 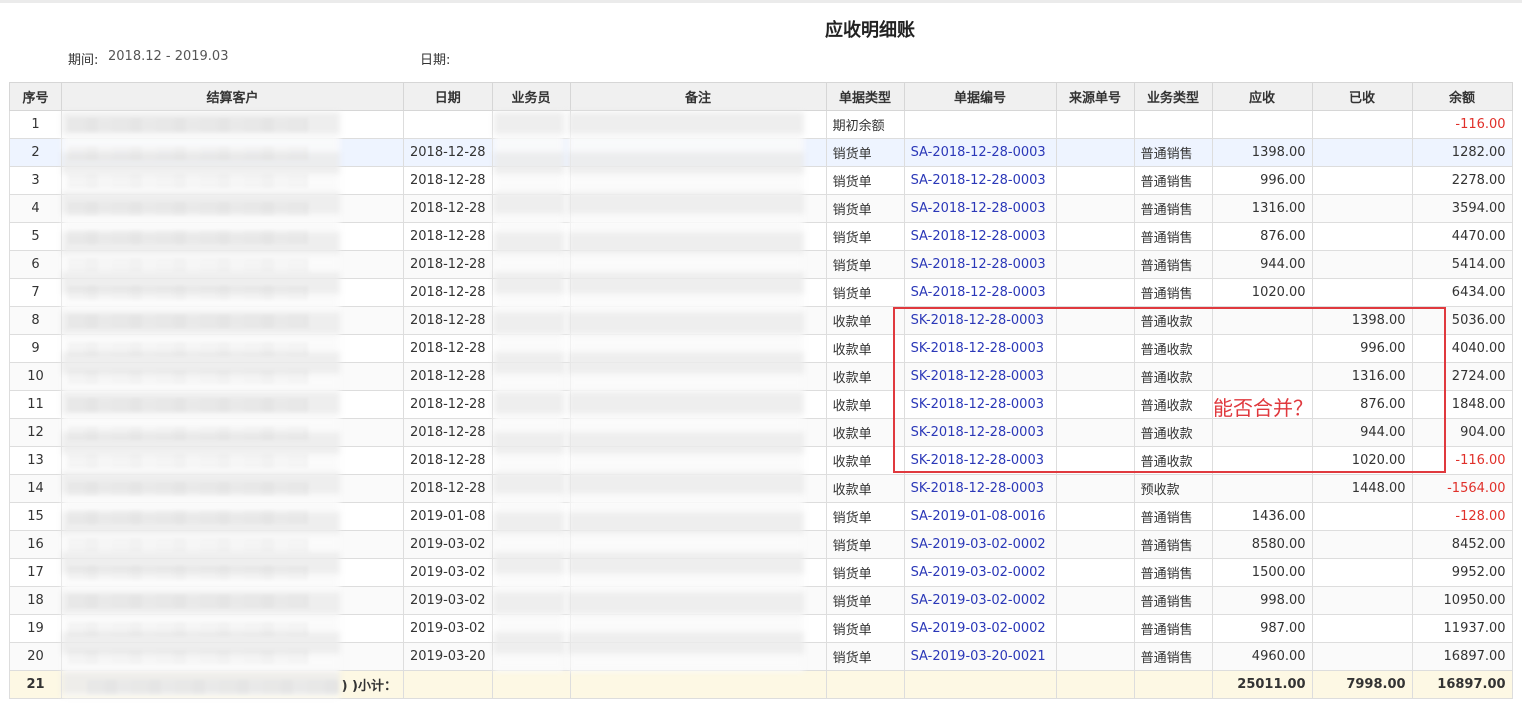 I want to click on column-header: 已收, so click(x=1362, y=96).